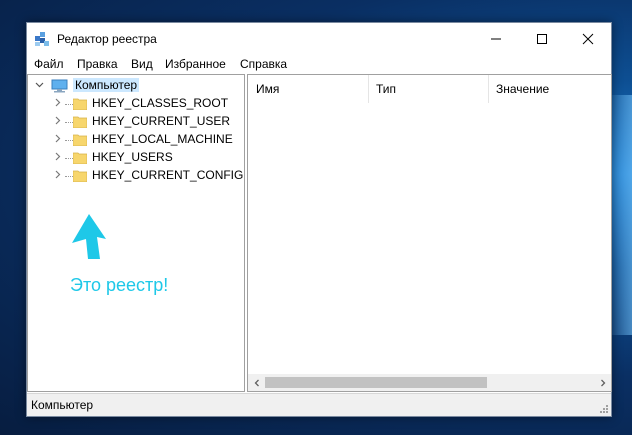 The width and height of the screenshot is (632, 435). I want to click on tree-label: HKEY_LOCAL_MACHINE, so click(162, 139).